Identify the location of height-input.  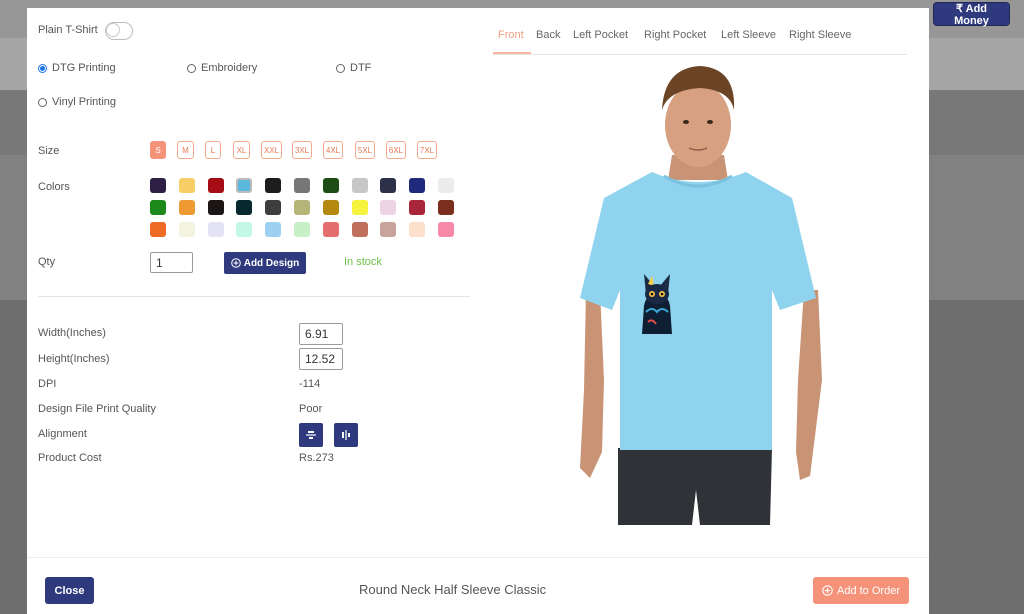
(321, 359).